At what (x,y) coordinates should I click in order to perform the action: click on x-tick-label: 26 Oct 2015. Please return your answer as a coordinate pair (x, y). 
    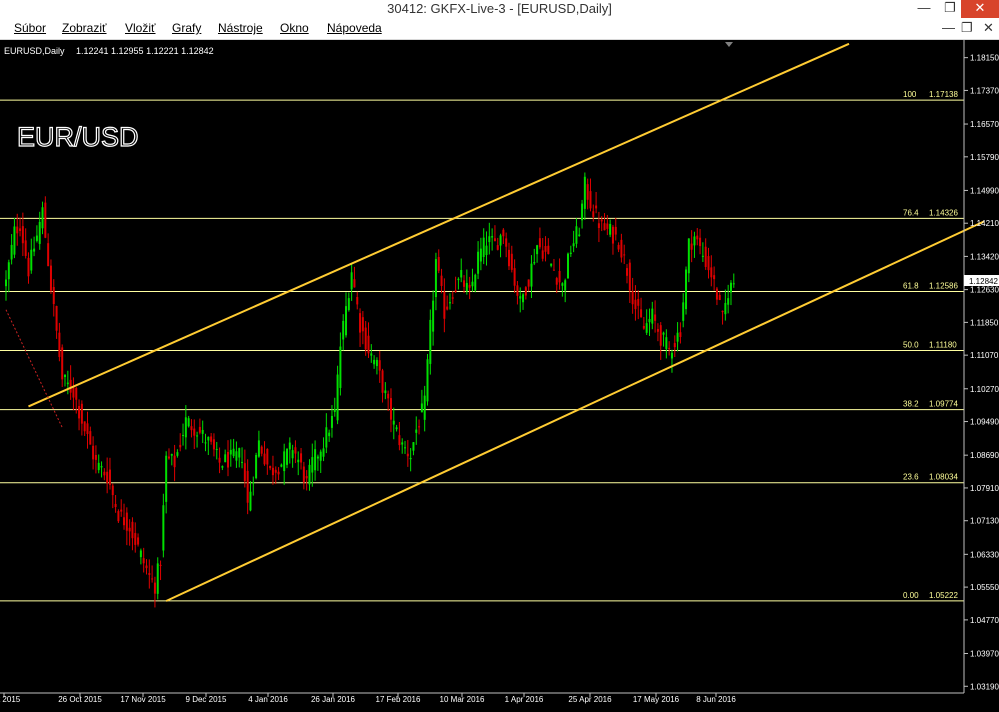
    Looking at the image, I should click on (80, 699).